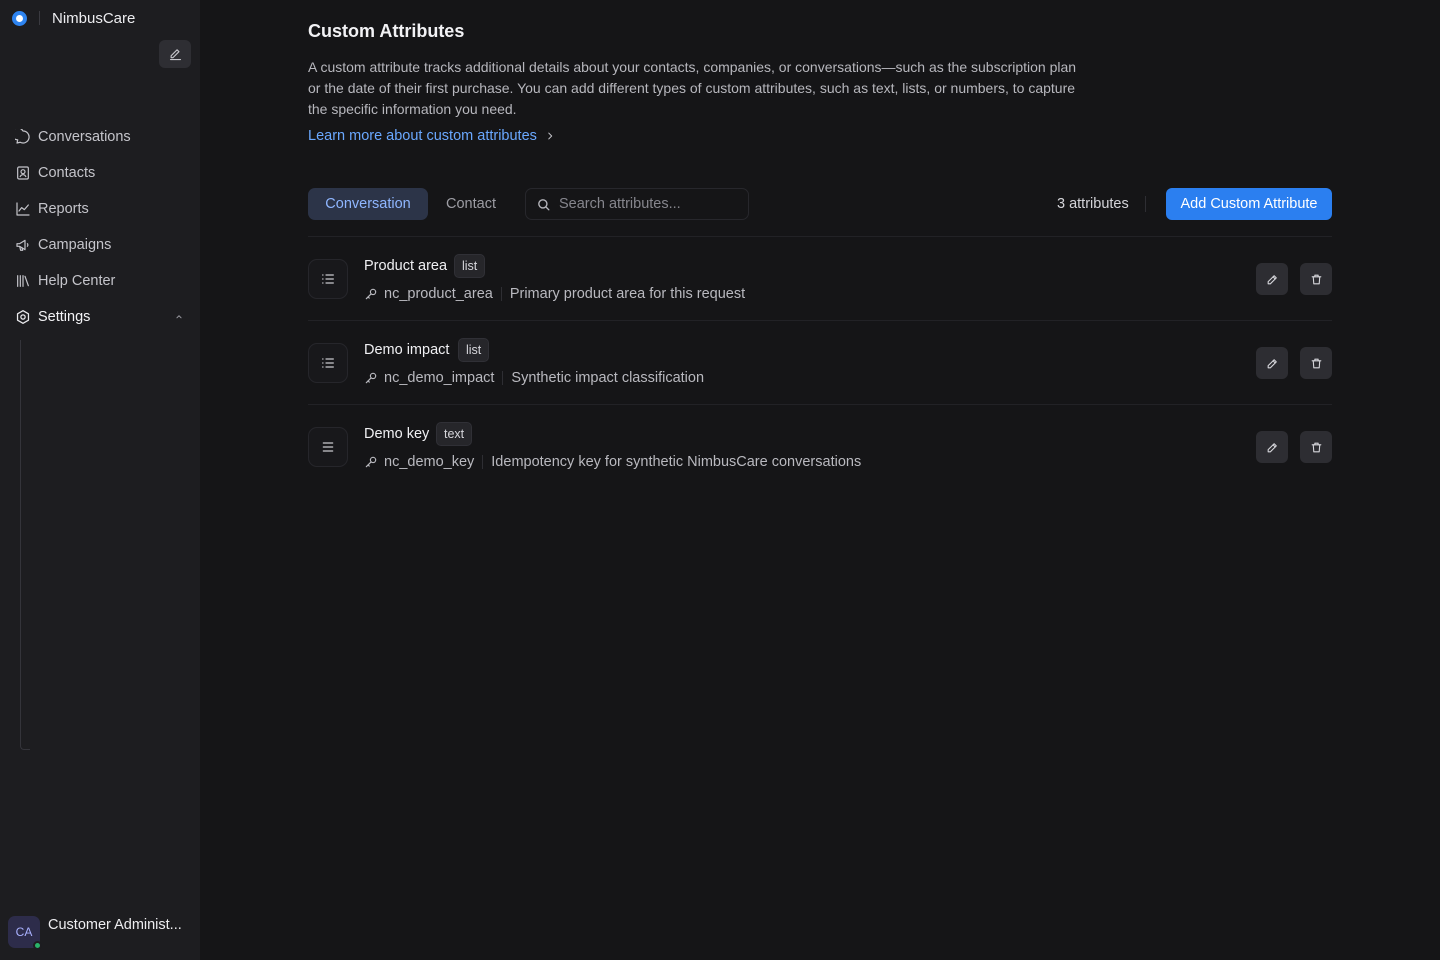 The height and width of the screenshot is (960, 1440). I want to click on chat-bubble-icon, so click(22, 137).